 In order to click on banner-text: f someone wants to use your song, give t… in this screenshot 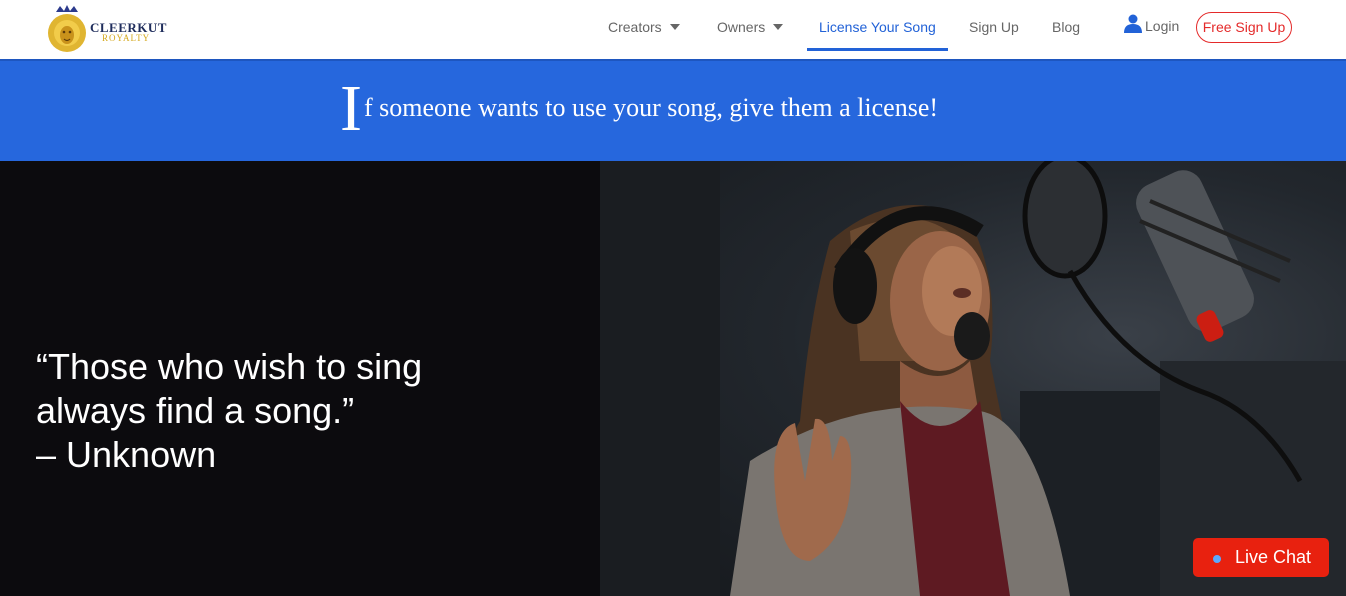, I will do `click(651, 107)`.